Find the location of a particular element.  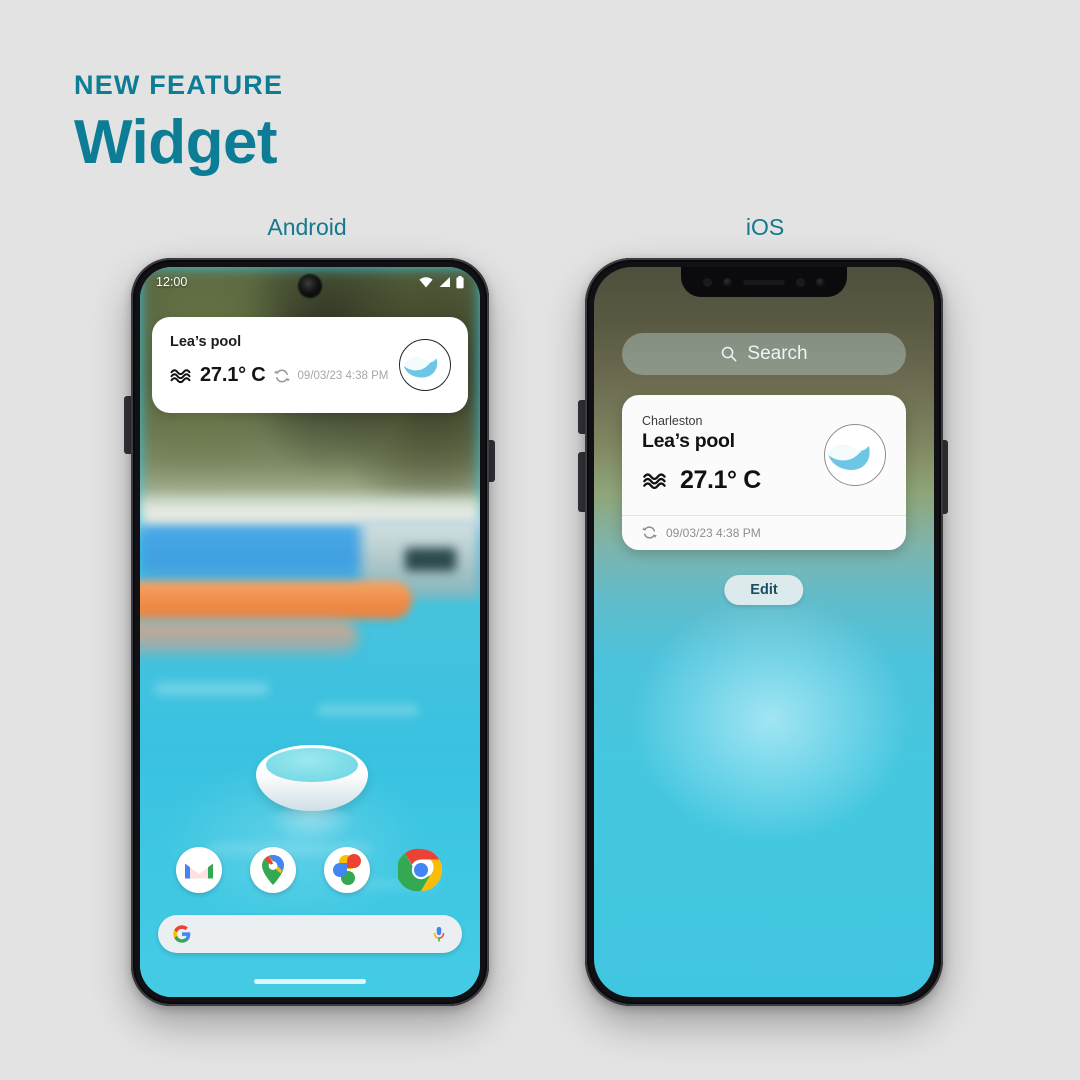

android-dock is located at coordinates (310, 870).